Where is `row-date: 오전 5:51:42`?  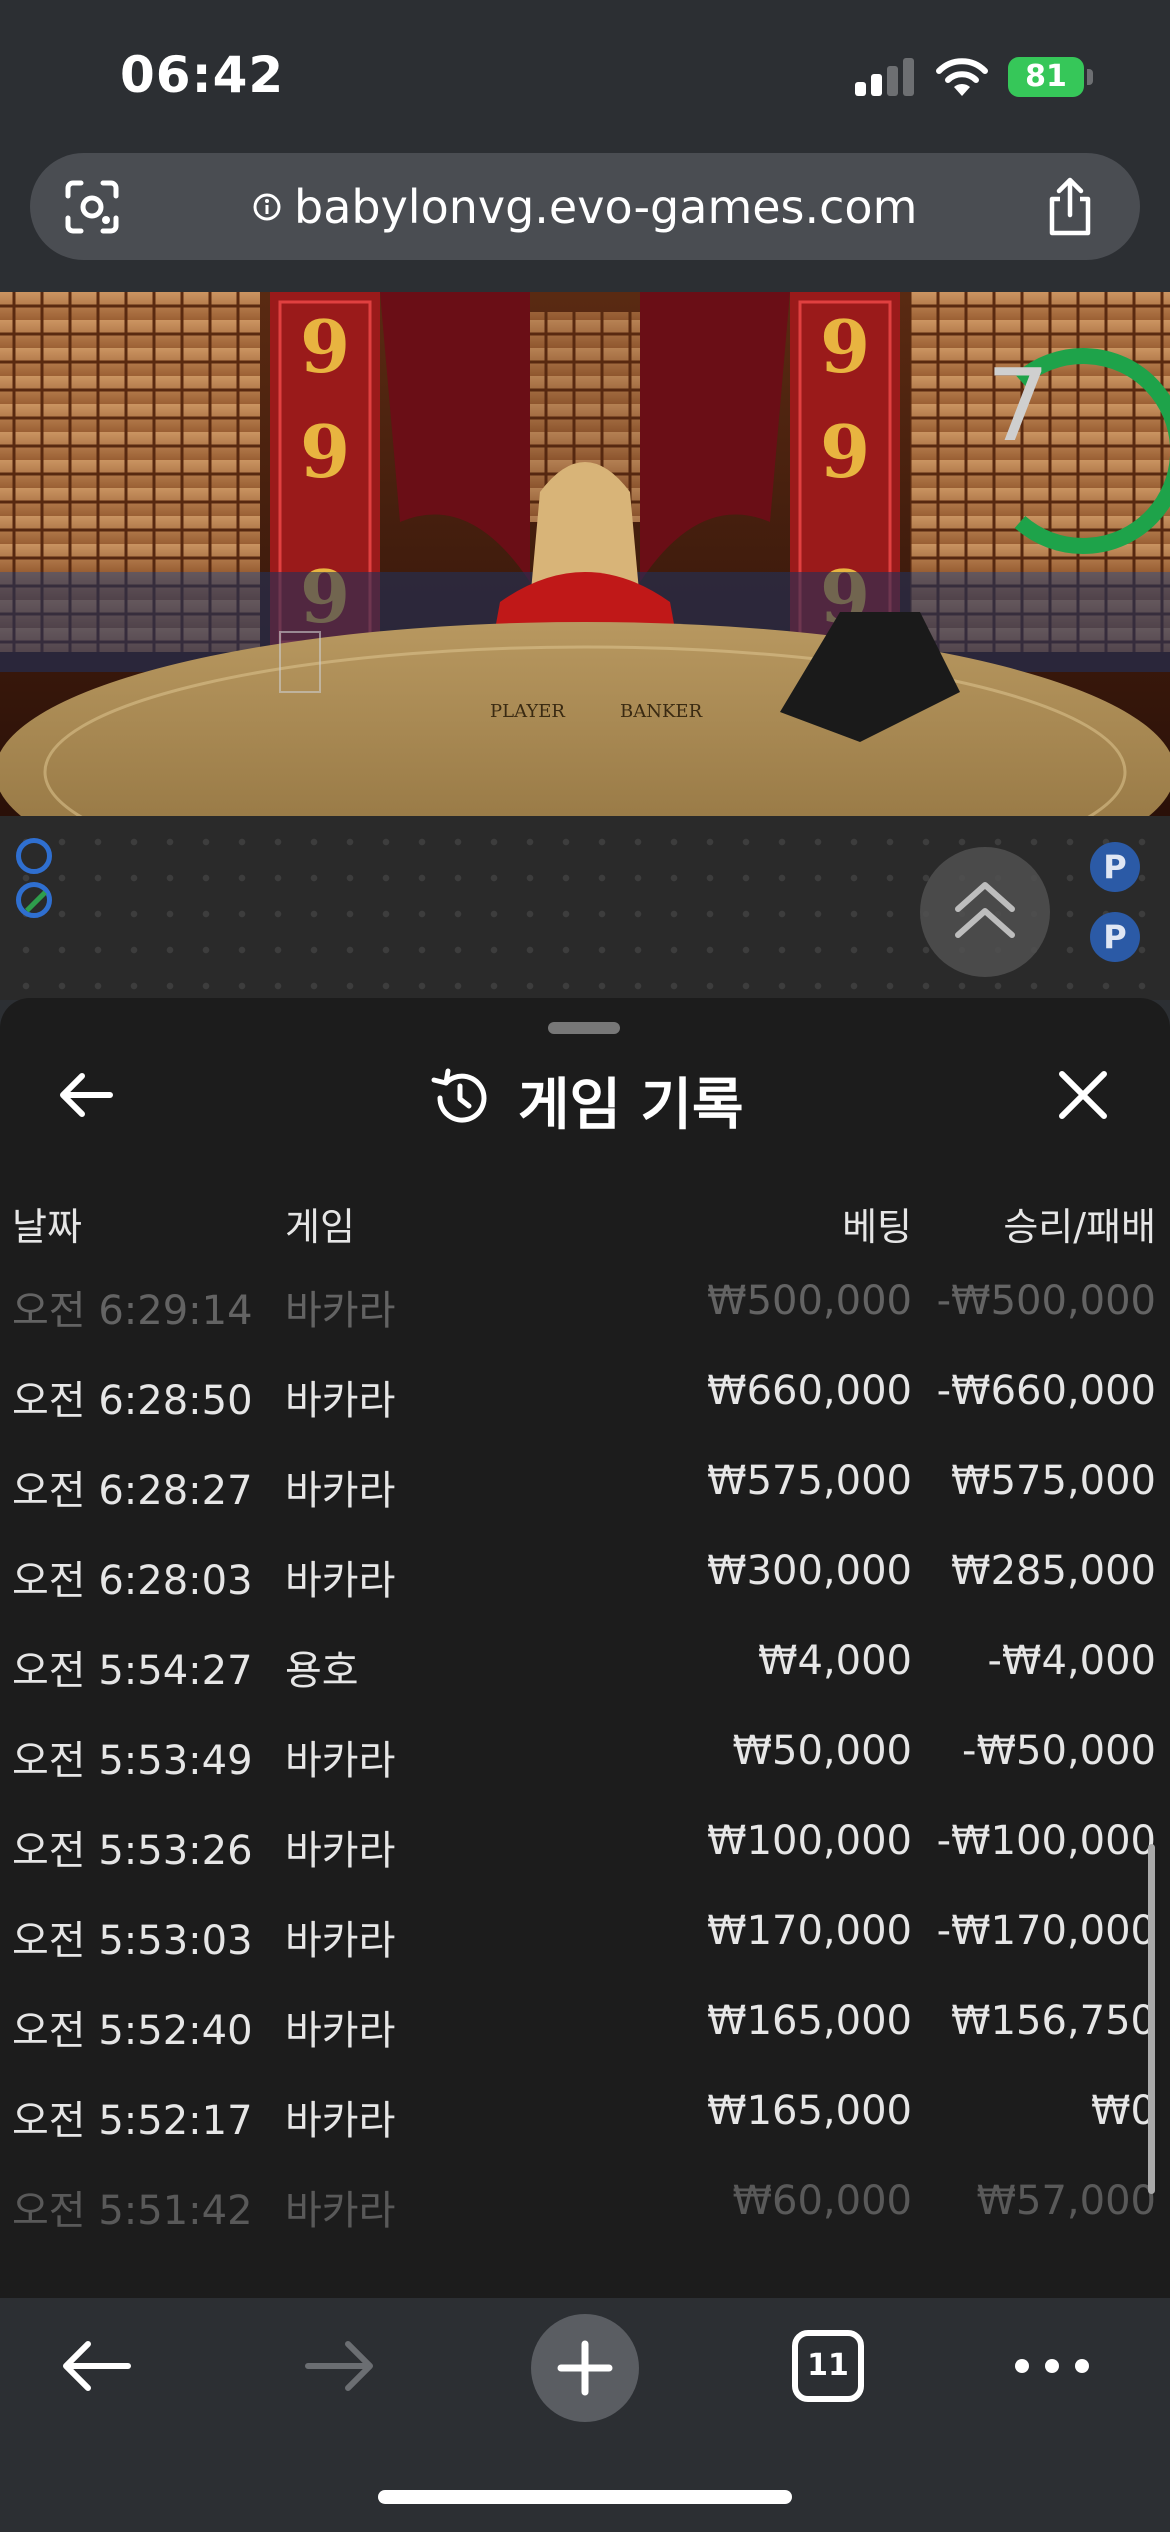 row-date: 오전 5:51:42 is located at coordinates (132, 2211).